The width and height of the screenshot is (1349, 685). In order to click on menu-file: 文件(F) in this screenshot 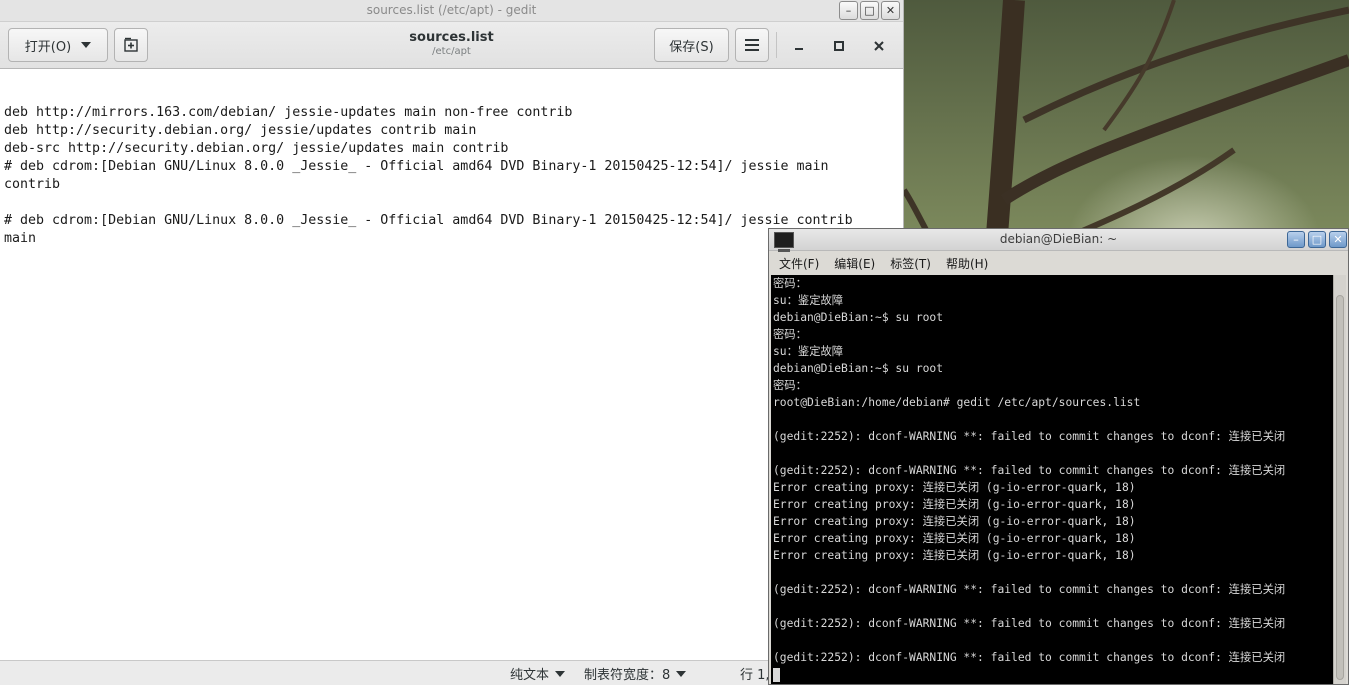, I will do `click(799, 263)`.